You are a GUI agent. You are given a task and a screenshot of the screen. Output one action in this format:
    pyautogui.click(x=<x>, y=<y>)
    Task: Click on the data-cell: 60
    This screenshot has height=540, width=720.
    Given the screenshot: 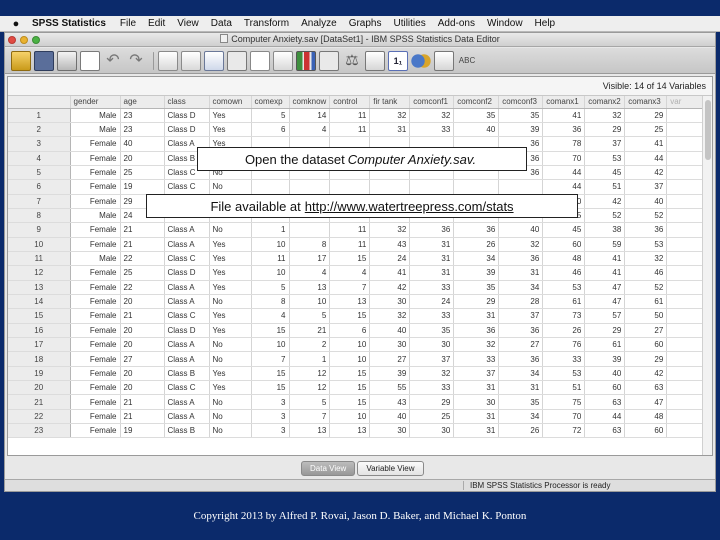 What is the action you would take?
    pyautogui.click(x=646, y=345)
    